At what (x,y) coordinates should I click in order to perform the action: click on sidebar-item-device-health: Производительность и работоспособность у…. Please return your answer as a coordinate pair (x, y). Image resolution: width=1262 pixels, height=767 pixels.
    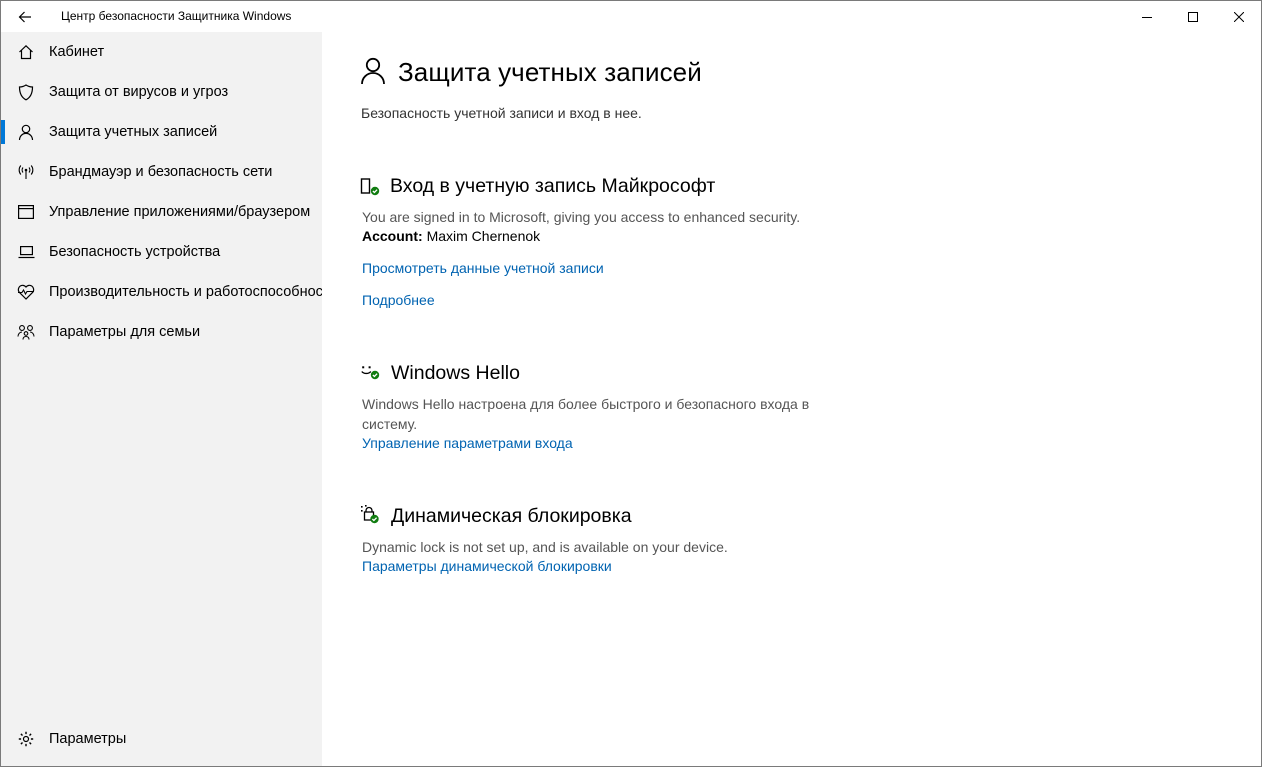
    Looking at the image, I should click on (161, 292).